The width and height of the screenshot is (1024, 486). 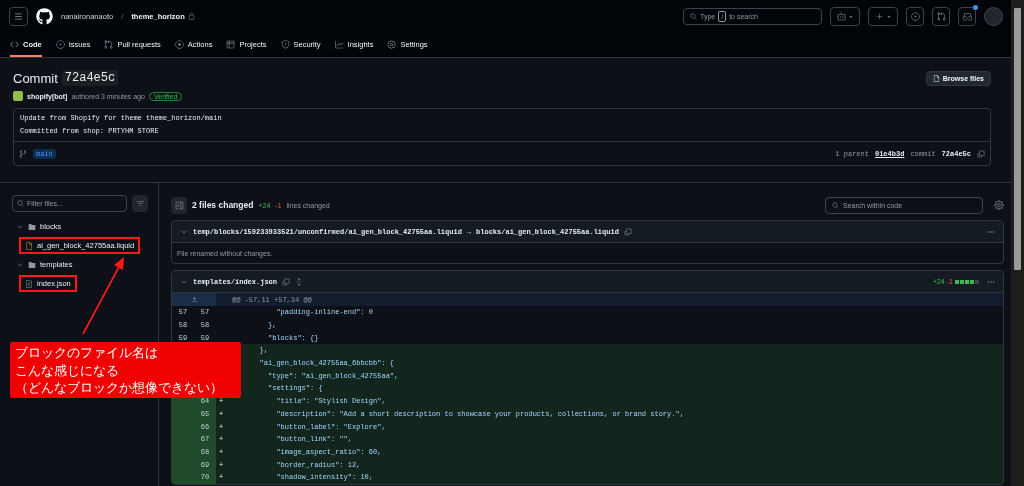 What do you see at coordinates (18, 96) in the screenshot?
I see `bot-avatar` at bounding box center [18, 96].